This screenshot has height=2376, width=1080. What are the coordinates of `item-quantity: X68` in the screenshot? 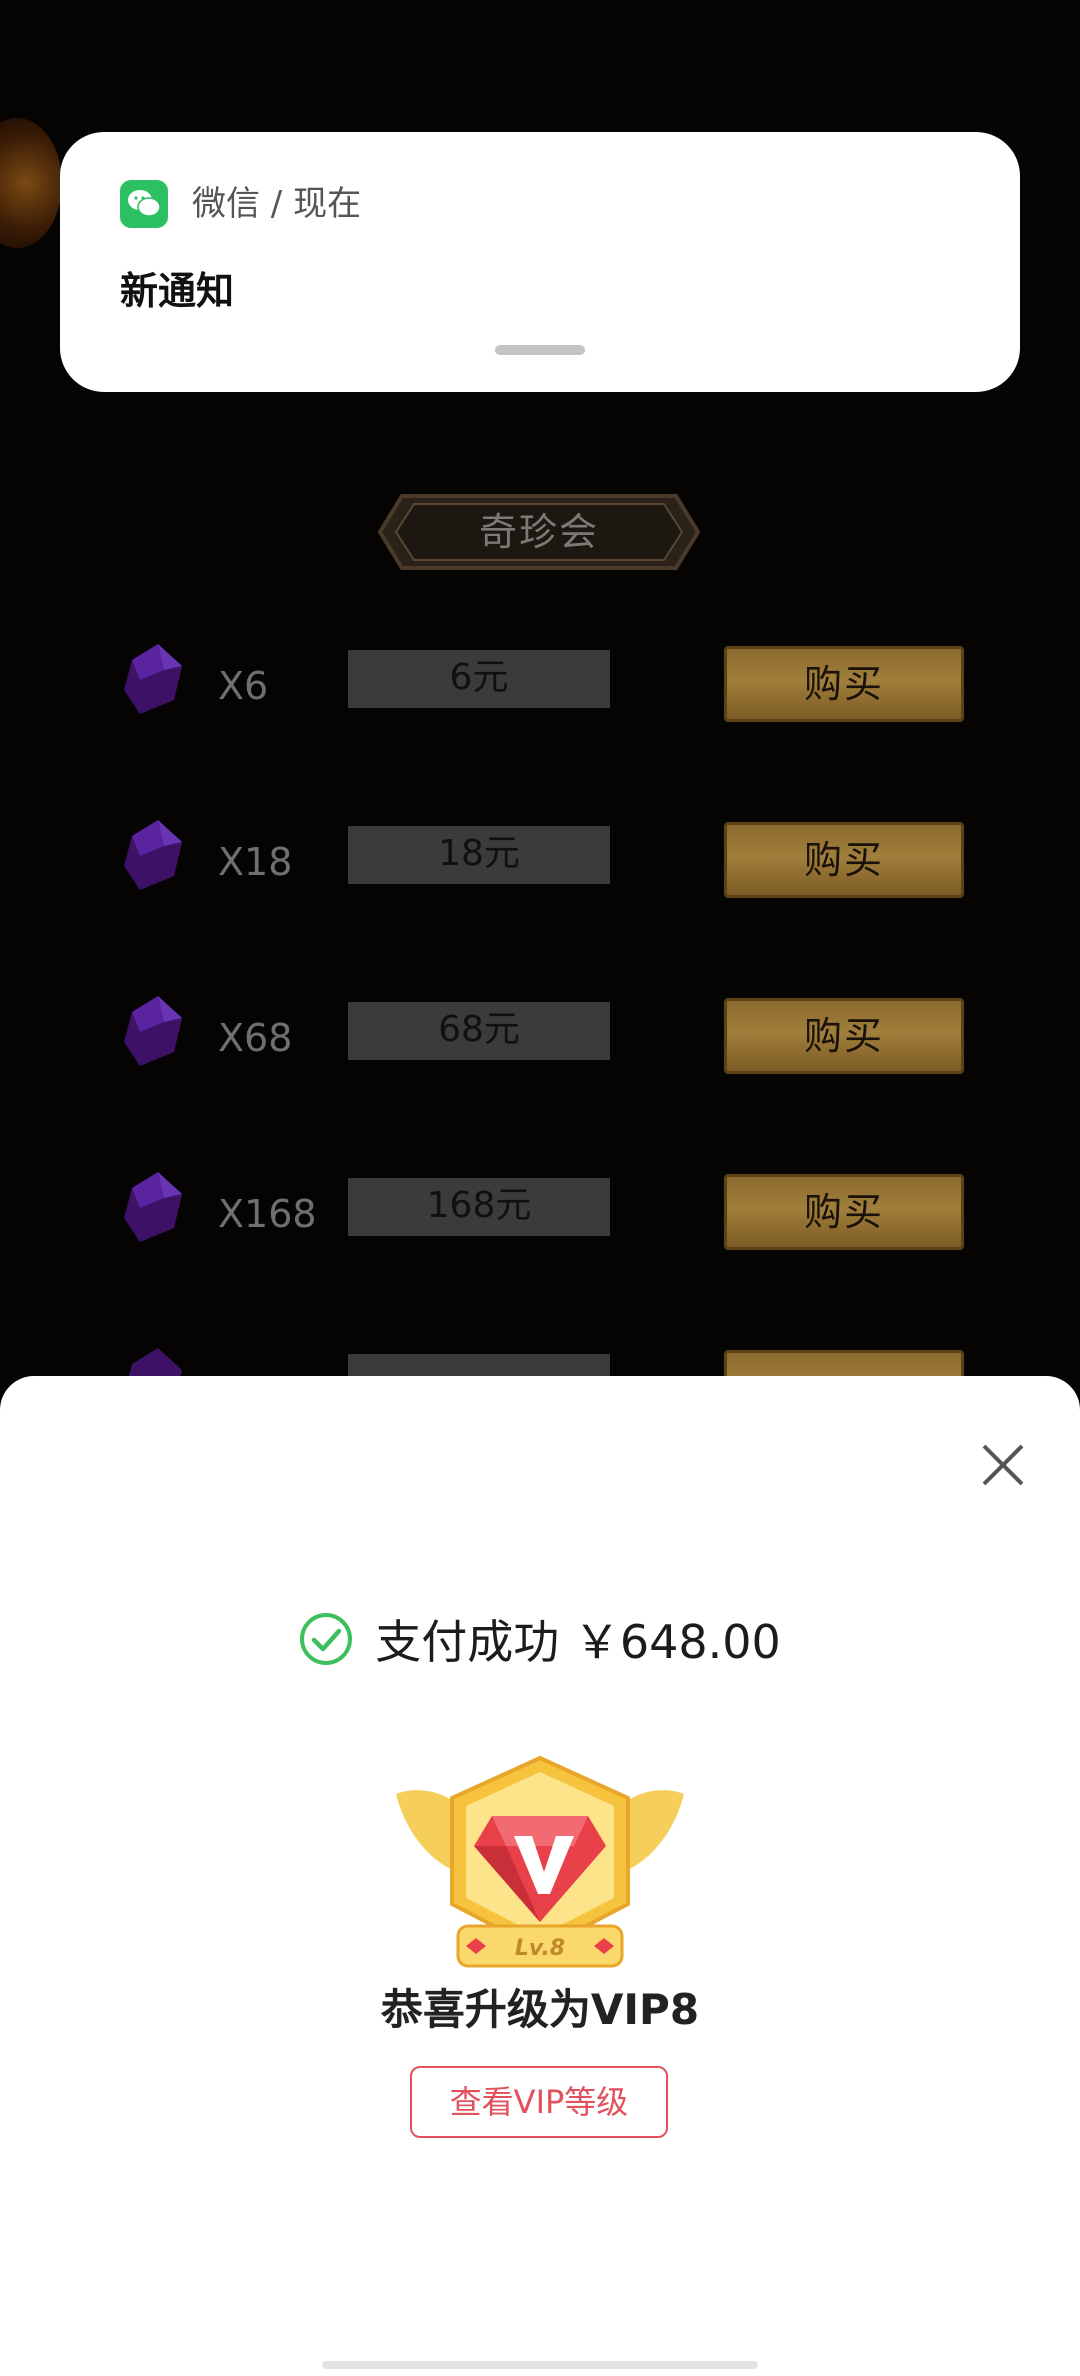 It's located at (255, 1038).